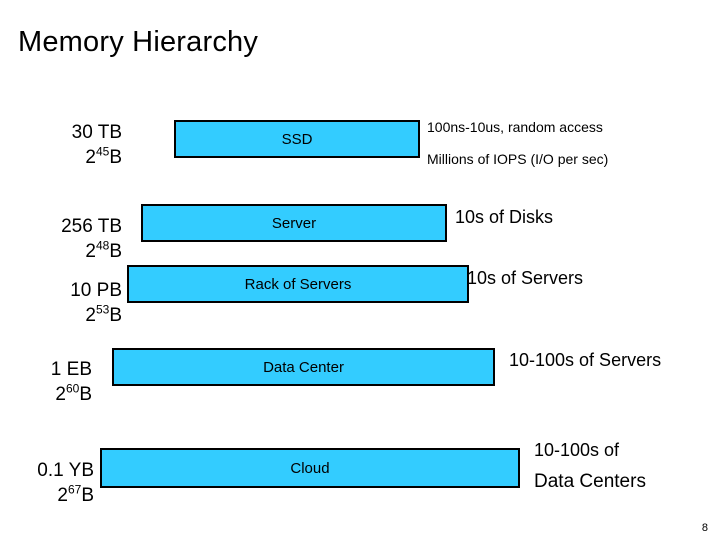 Image resolution: width=720 pixels, height=540 pixels. I want to click on capacity-label-datacenter: 1 EB 260B, so click(51, 382).